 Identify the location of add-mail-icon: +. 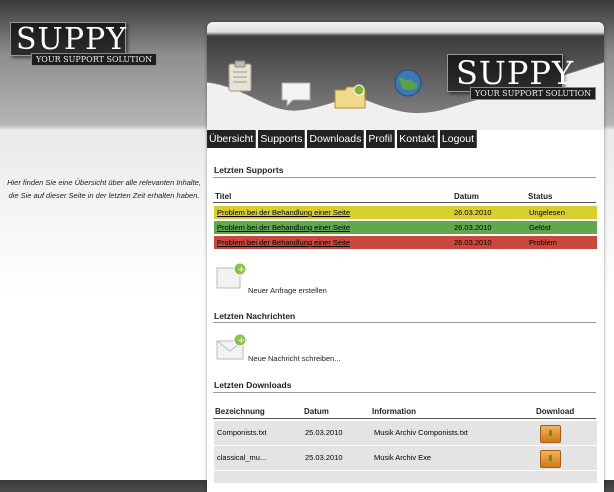
(231, 347).